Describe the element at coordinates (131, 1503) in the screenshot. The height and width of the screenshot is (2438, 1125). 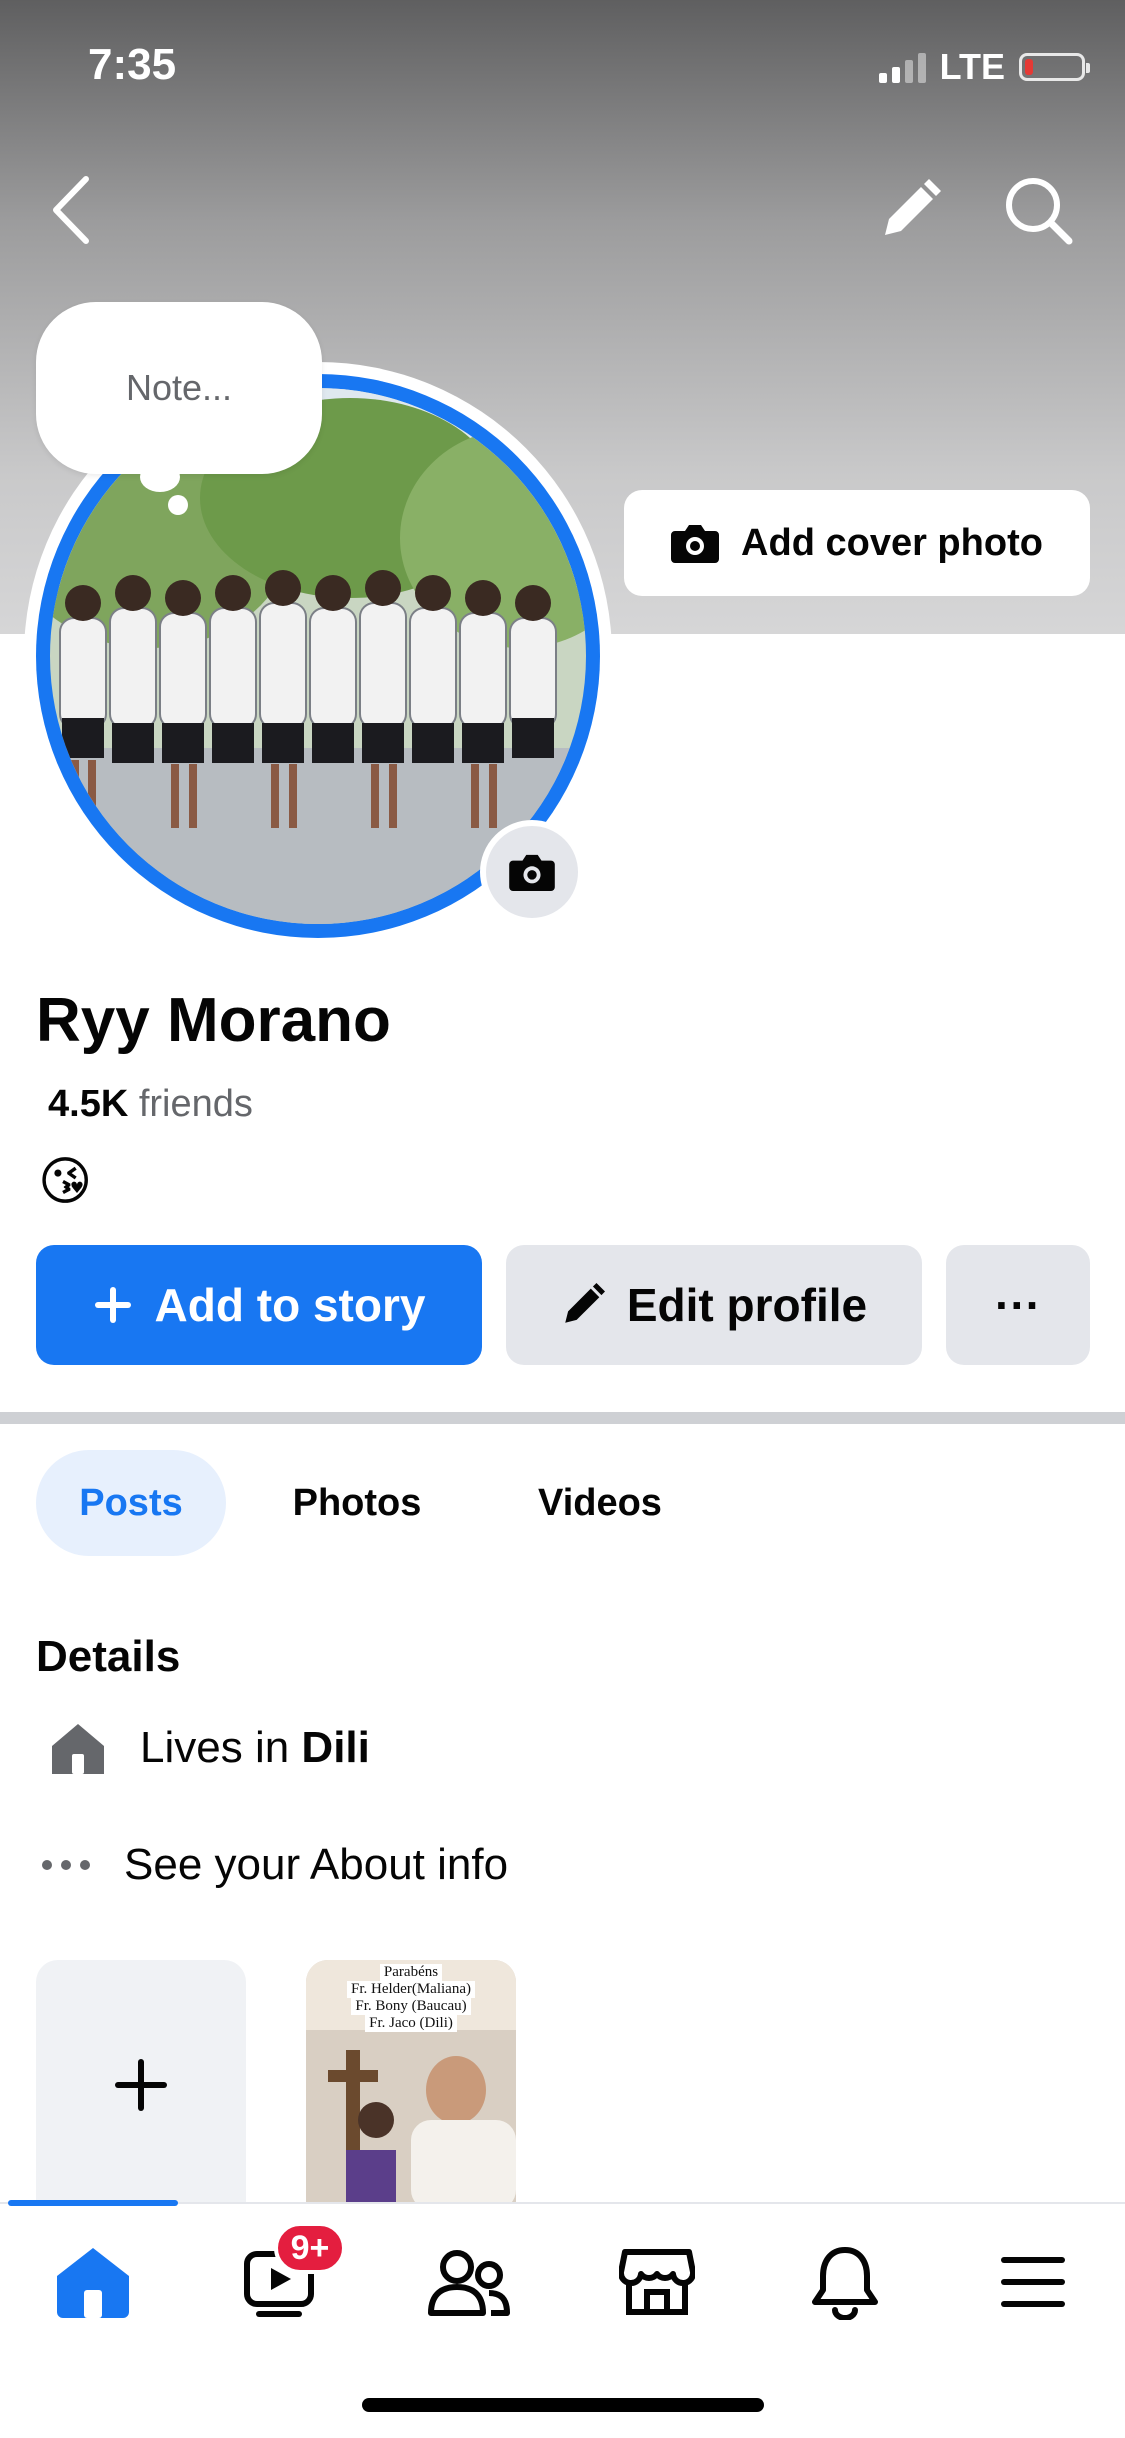
I see `tab-posts: Posts` at that location.